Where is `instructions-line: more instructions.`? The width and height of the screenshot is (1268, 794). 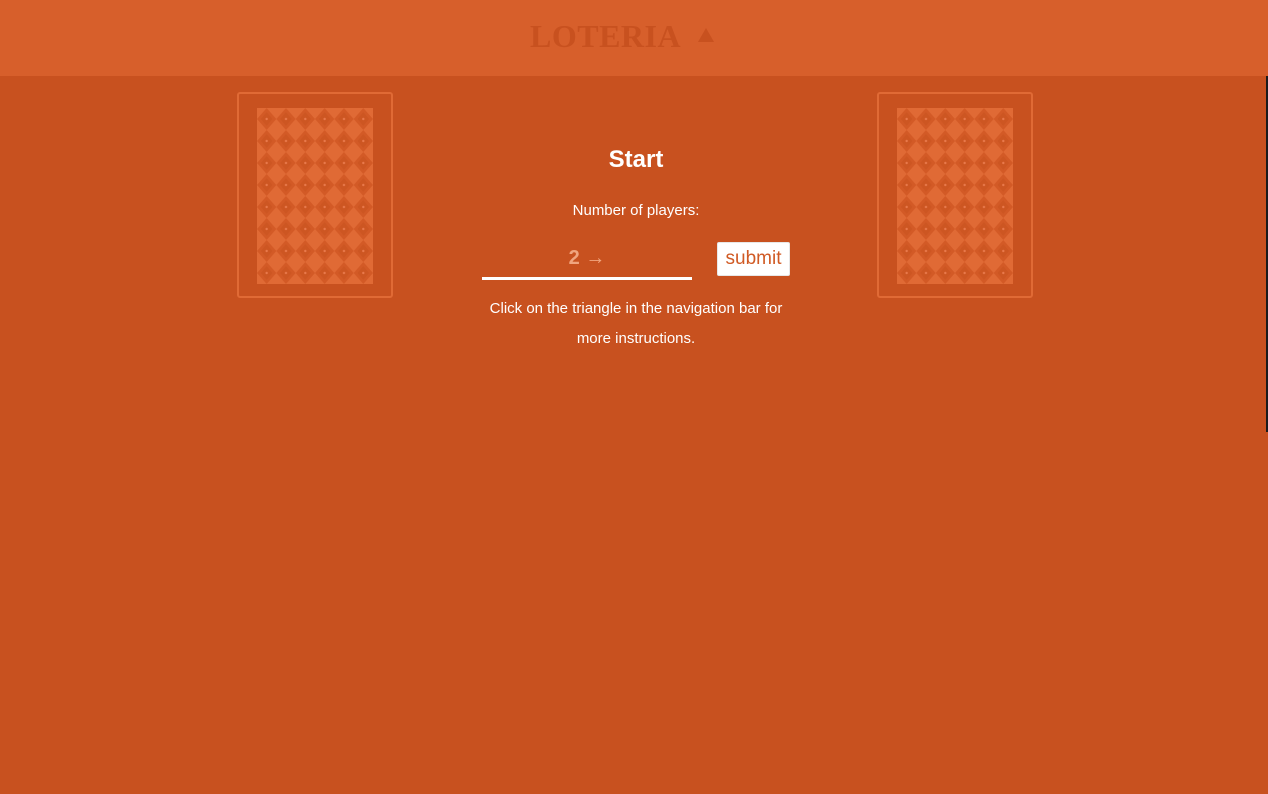
instructions-line: more instructions. is located at coordinates (636, 338).